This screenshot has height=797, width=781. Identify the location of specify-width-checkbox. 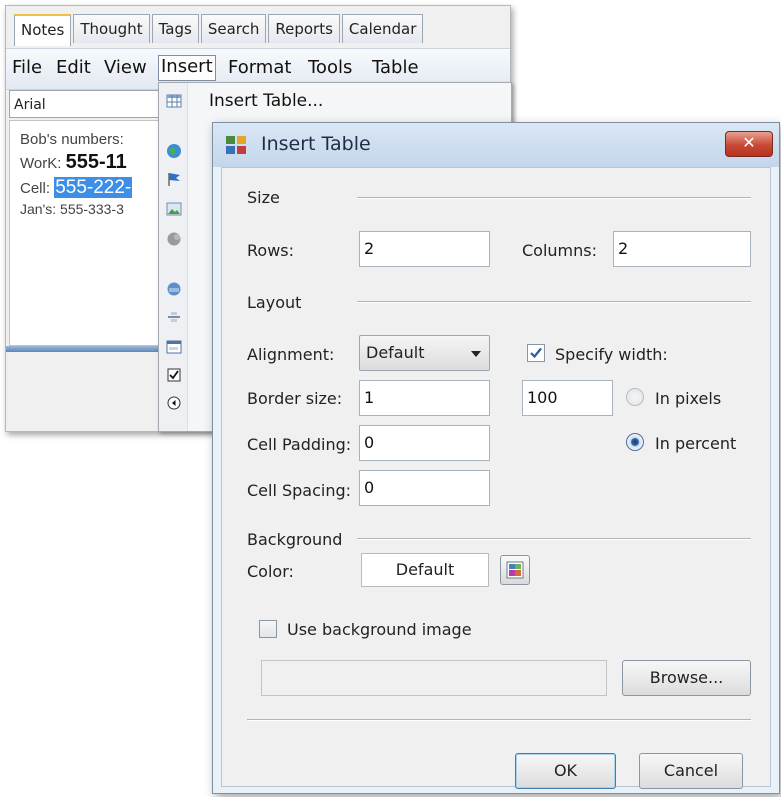
(536, 353).